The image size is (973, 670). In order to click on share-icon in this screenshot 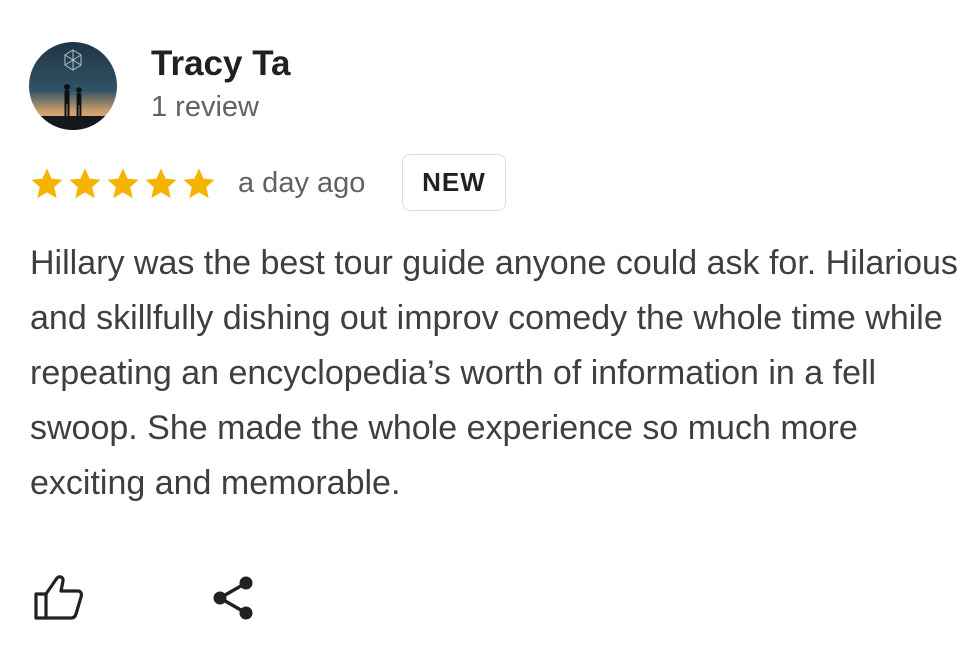, I will do `click(233, 598)`.